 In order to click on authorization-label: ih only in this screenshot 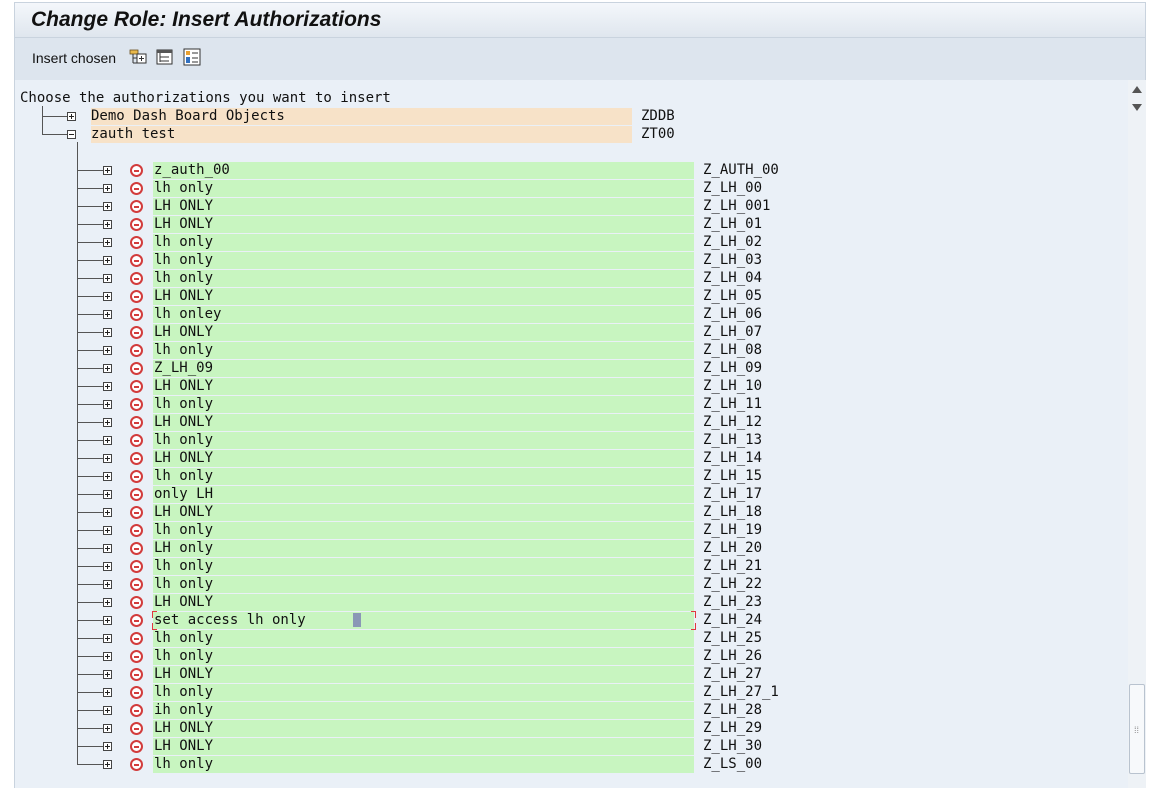, I will do `click(183, 710)`.